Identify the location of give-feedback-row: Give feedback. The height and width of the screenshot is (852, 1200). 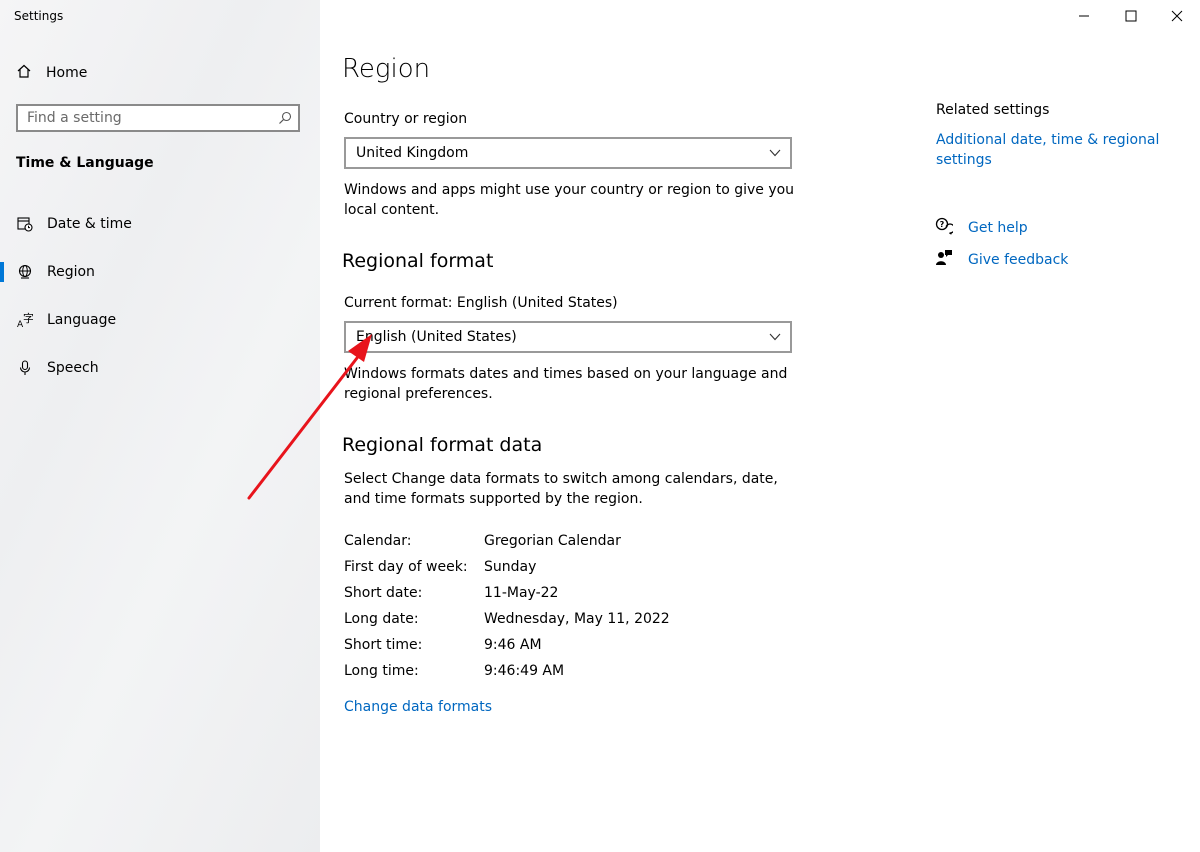
(1001, 260).